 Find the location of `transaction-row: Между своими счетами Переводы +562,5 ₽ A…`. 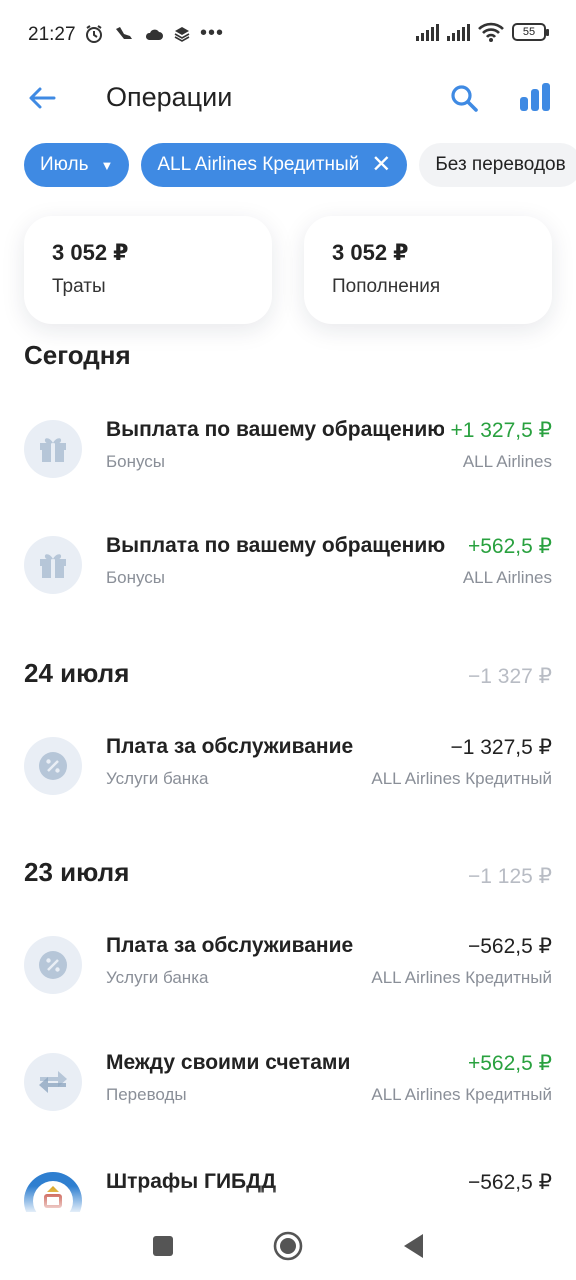

transaction-row: Между своими счетами Переводы +562,5 ₽ A… is located at coordinates (288, 1082).